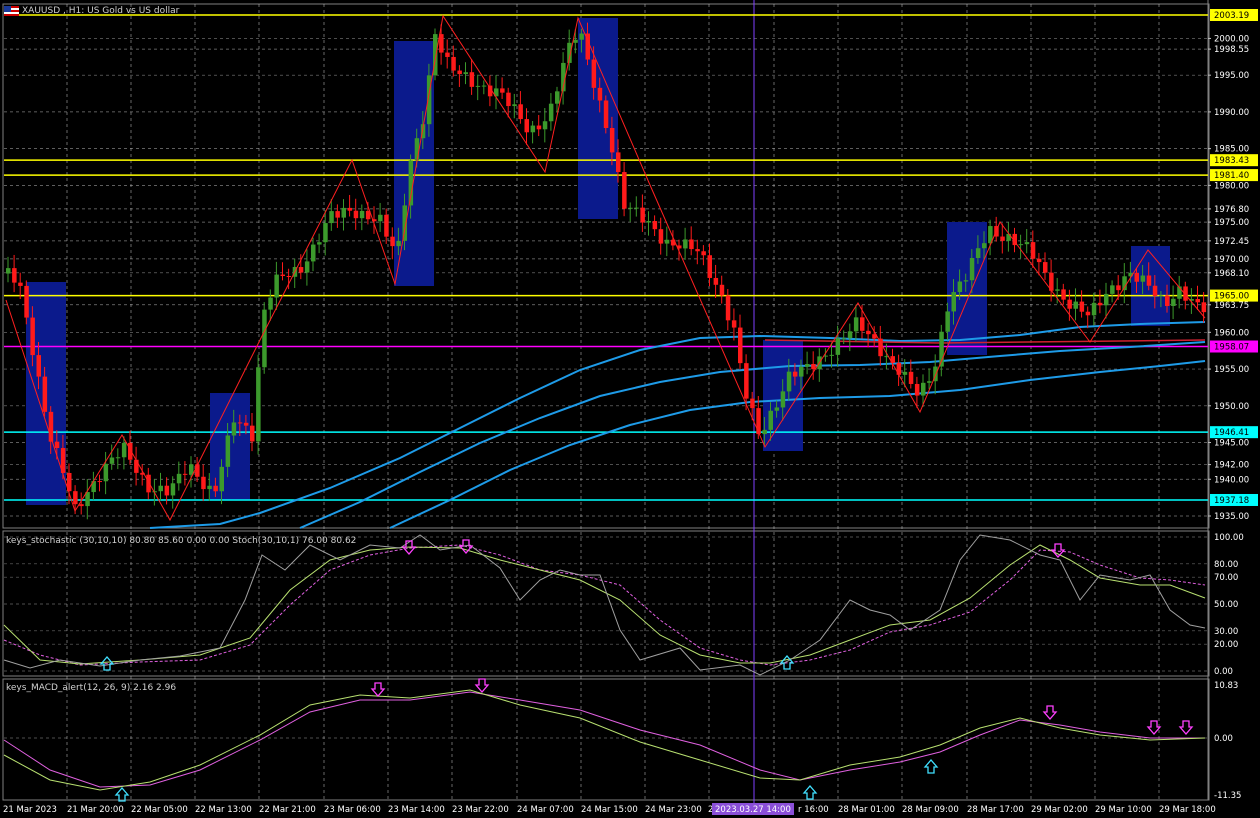  I want to click on crosshair-time-label: 2023.03.27 14:00, so click(753, 810).